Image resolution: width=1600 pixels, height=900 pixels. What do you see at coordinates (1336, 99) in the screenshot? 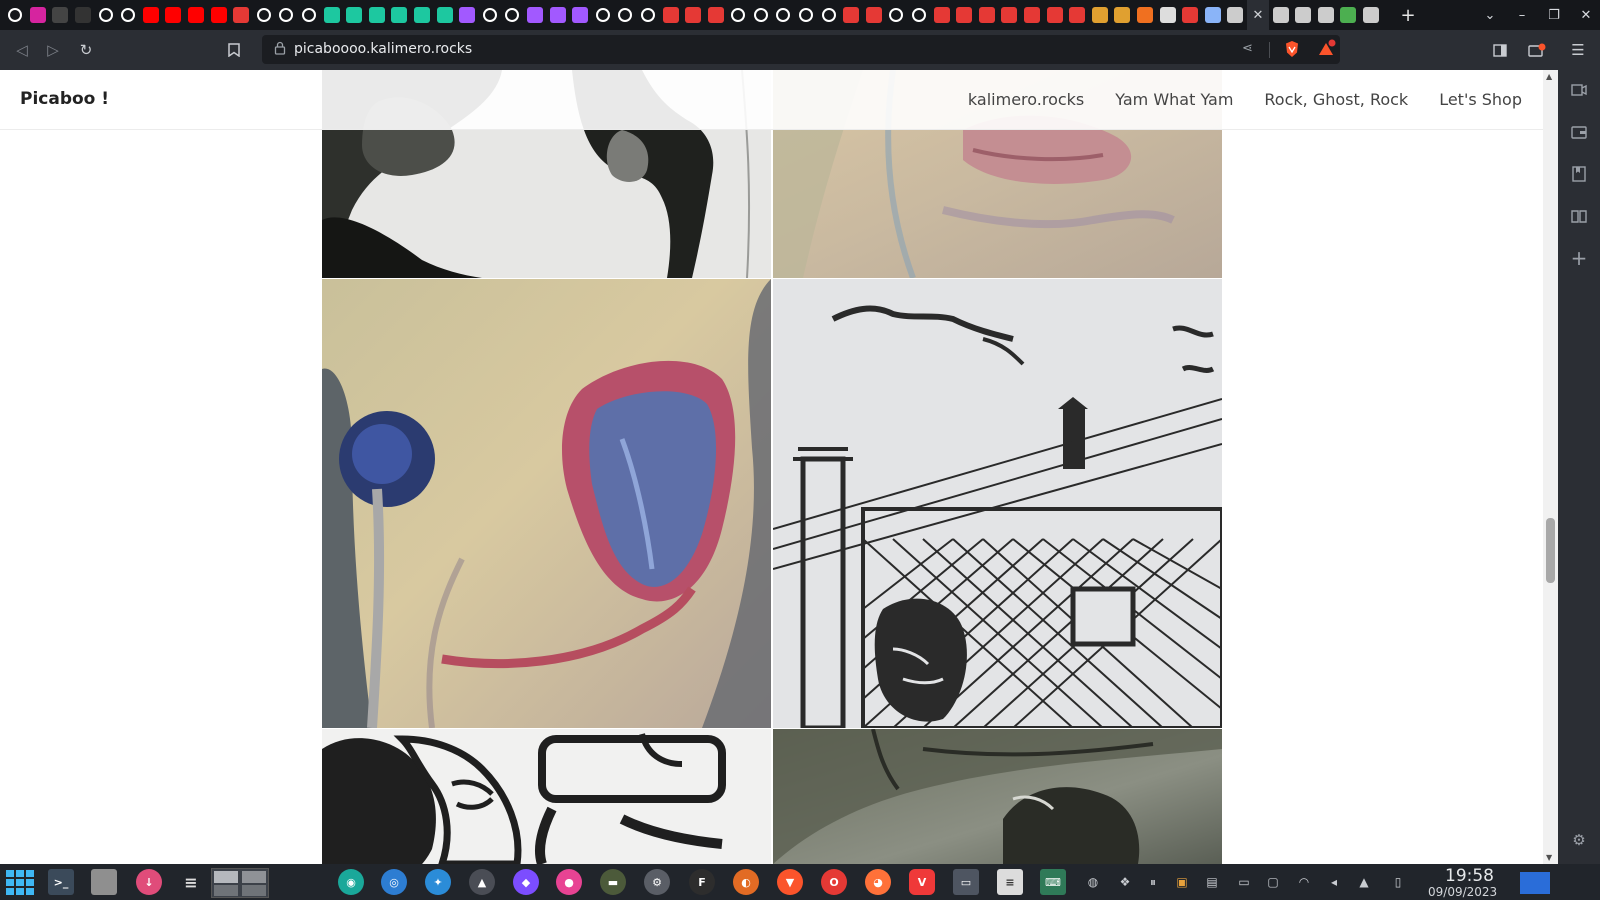
I see `nav-link-rock-ghost-rock: Rock, Ghost, Rock` at bounding box center [1336, 99].